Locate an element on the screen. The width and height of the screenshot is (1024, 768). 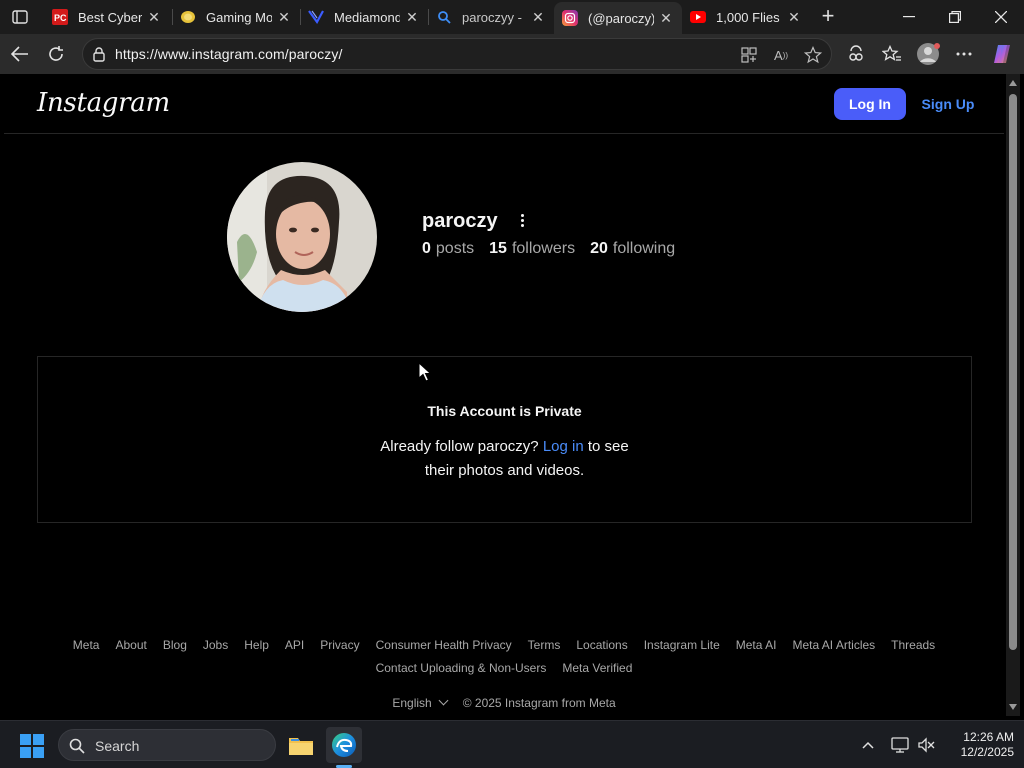
tab-title: Best Cyber M is located at coordinates (110, 17).